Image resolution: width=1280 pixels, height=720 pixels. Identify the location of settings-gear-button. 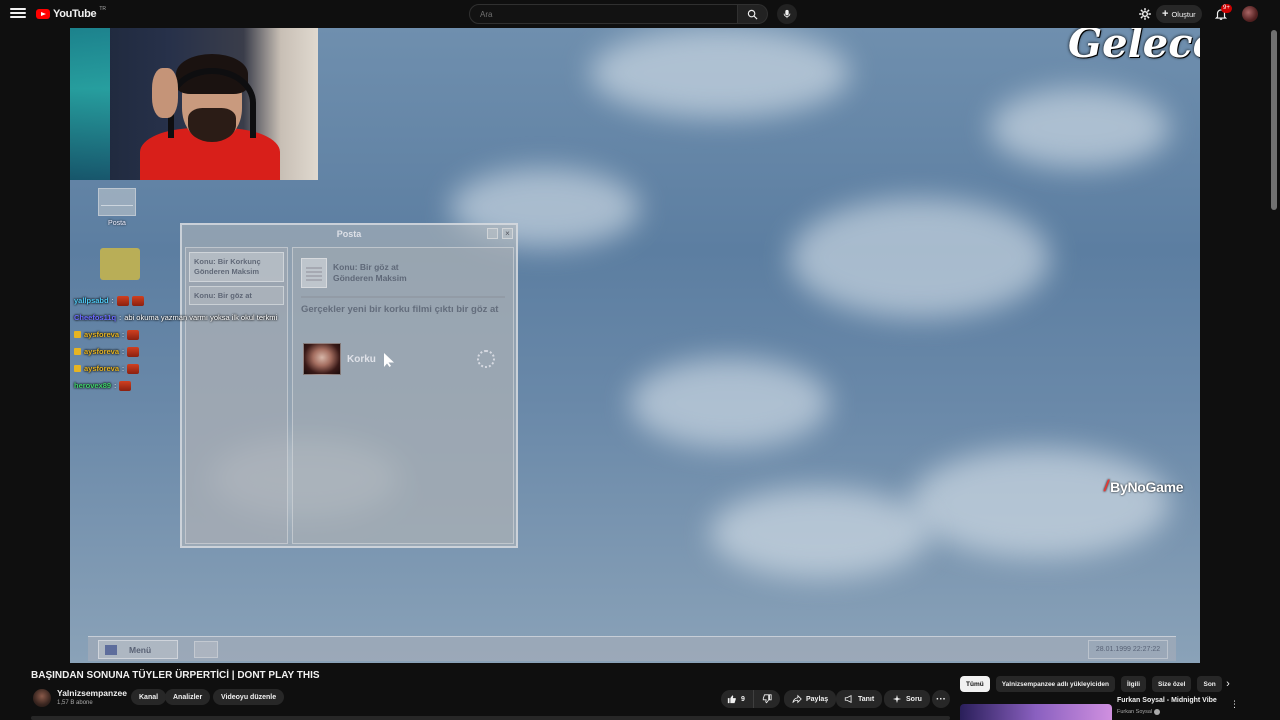
(1145, 14).